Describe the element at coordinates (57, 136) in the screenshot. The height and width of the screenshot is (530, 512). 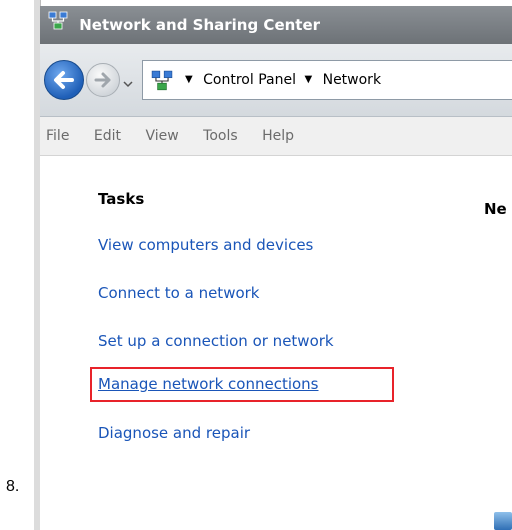
I see `menu-file: File` at that location.